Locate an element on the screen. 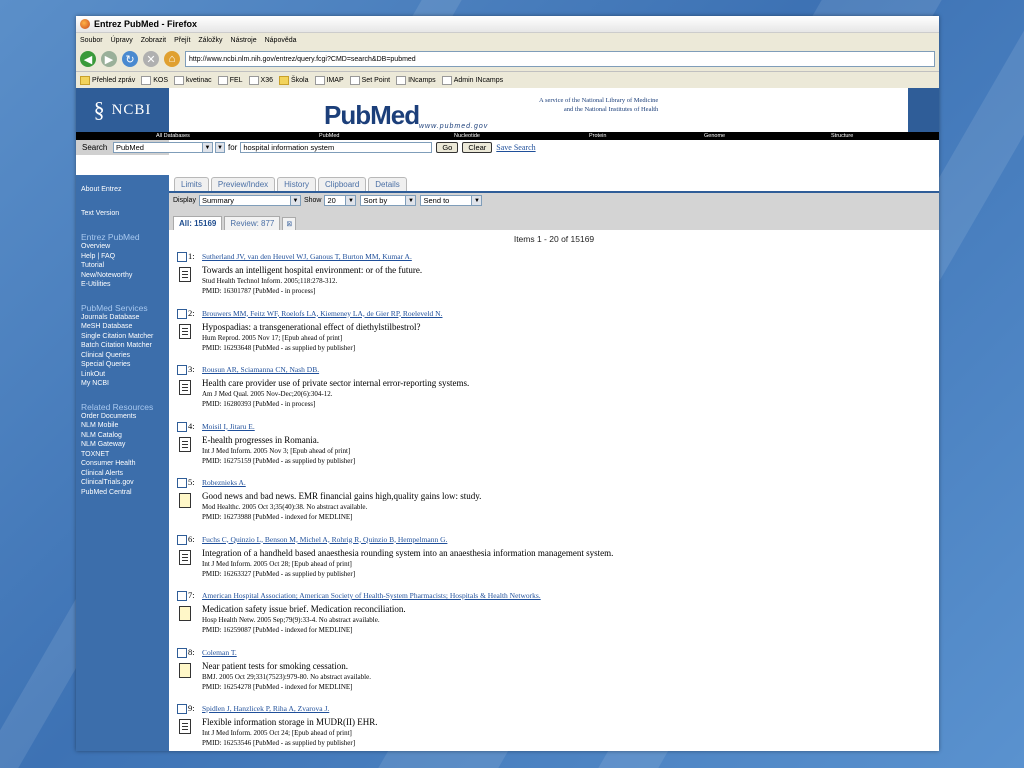  menu-tools: Nástroje is located at coordinates (244, 40).